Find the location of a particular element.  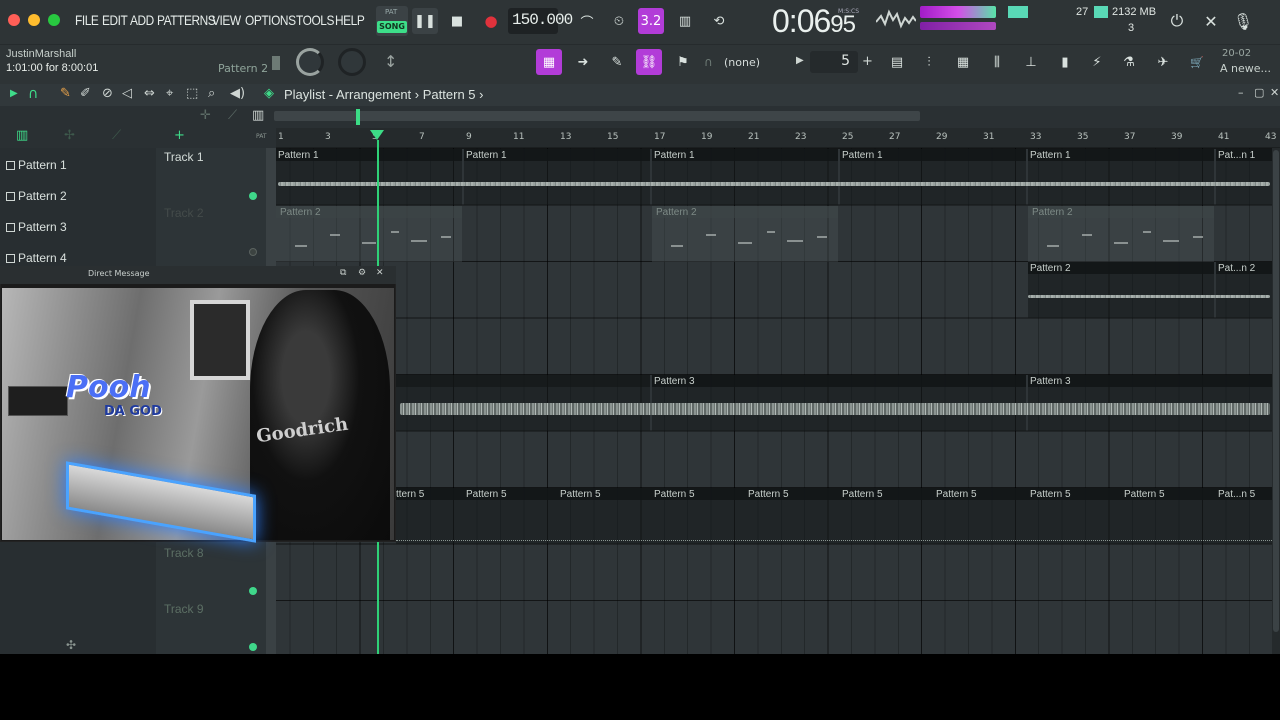

maximize-window-button is located at coordinates (54, 20).